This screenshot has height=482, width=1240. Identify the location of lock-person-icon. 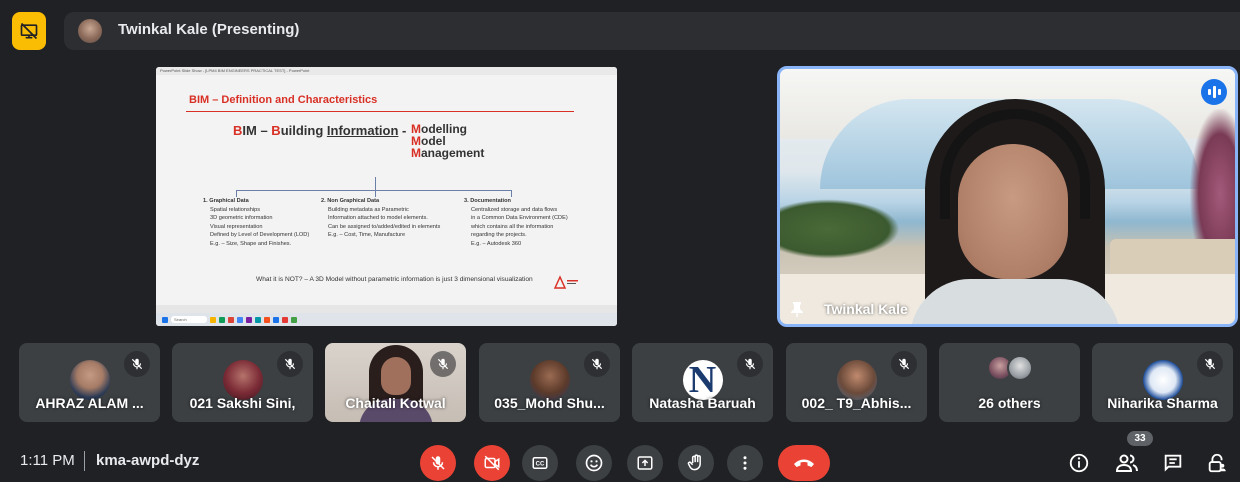
(1217, 463).